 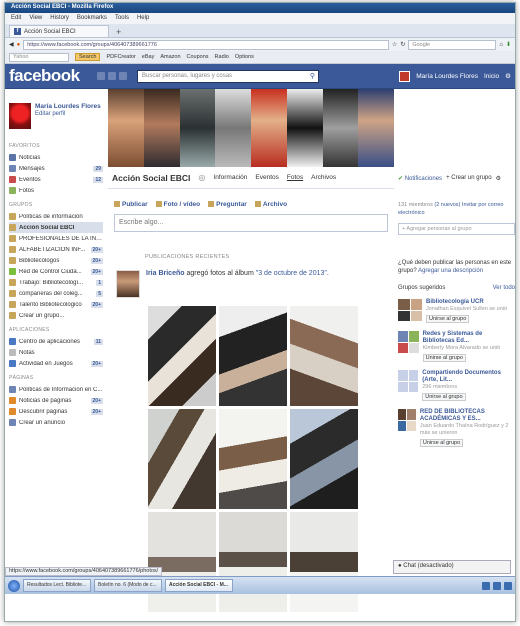 I want to click on messages-icon, so click(x=112, y=76).